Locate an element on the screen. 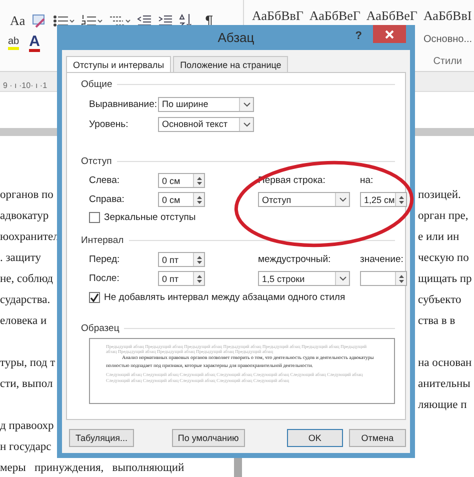 Image resolution: width=474 pixels, height=477 pixels. dialog-button: OK is located at coordinates (314, 438).